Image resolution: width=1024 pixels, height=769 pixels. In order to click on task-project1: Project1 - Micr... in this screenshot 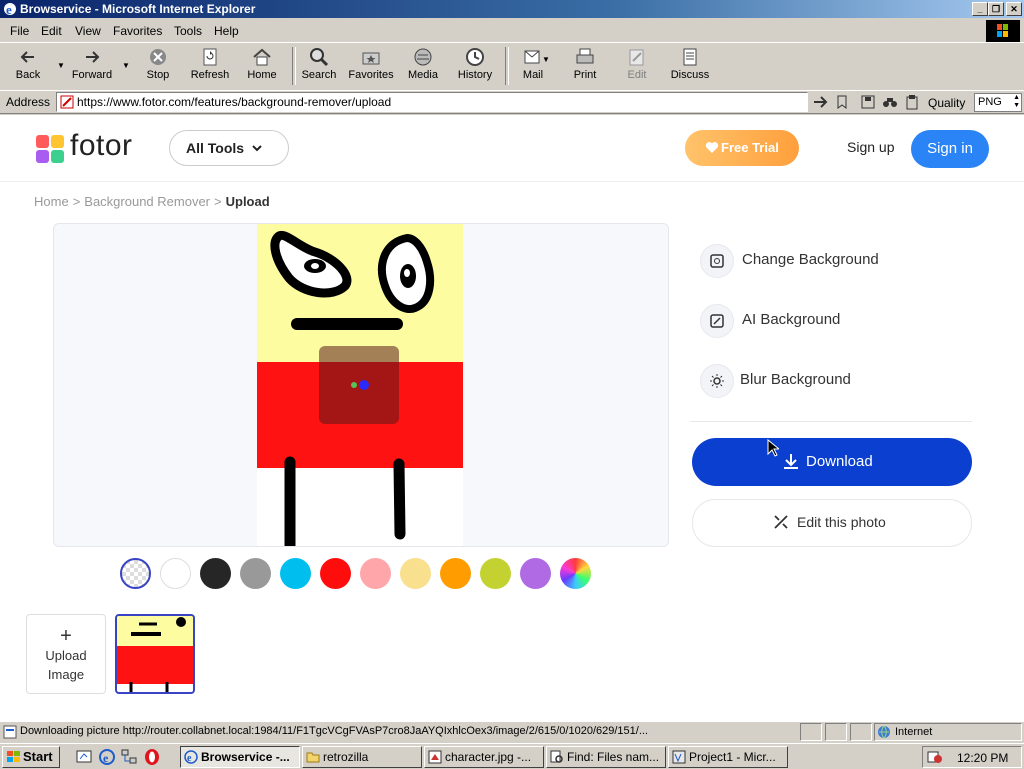, I will do `click(728, 757)`.